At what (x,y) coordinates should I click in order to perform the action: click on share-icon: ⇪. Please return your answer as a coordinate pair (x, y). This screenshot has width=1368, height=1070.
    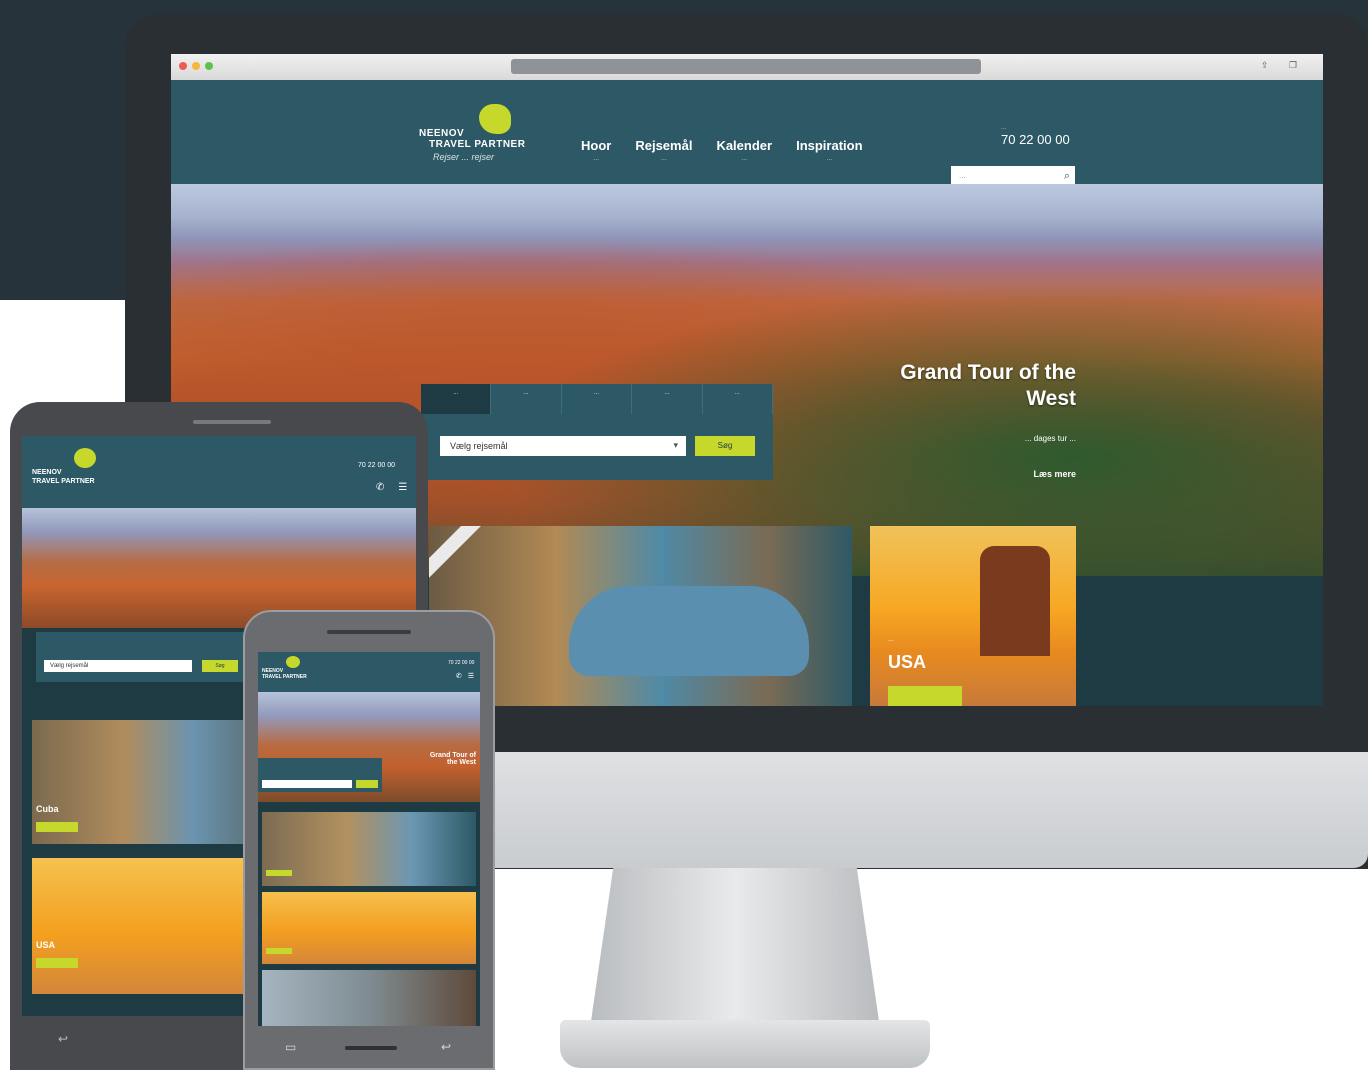
    Looking at the image, I should click on (1267, 66).